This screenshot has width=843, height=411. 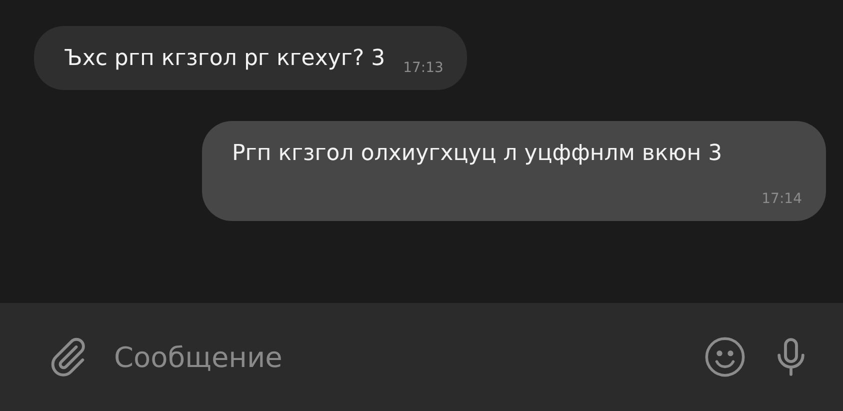 What do you see at coordinates (225, 59) in the screenshot?
I see `message-text: Ъхс ргп кгзгол рг кгехуг? 3` at bounding box center [225, 59].